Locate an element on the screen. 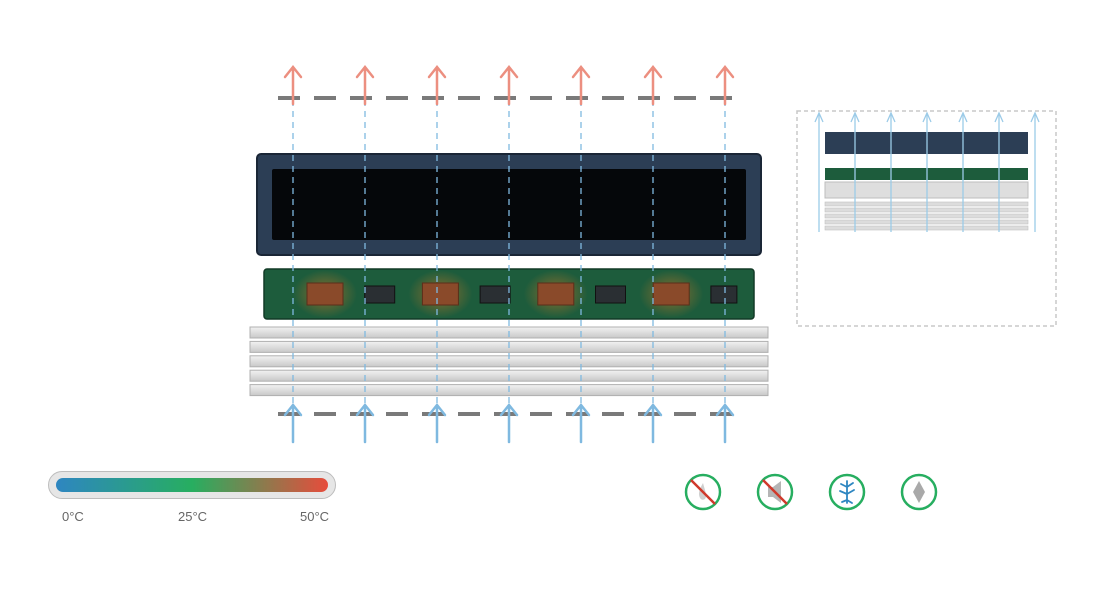  temperature-scale is located at coordinates (192, 485).